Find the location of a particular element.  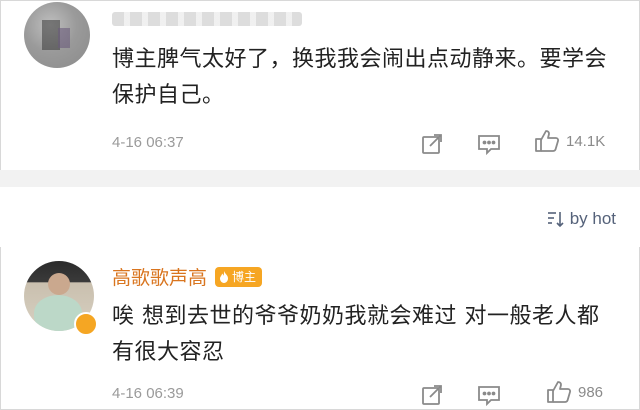

avatar is located at coordinates (57, 35).